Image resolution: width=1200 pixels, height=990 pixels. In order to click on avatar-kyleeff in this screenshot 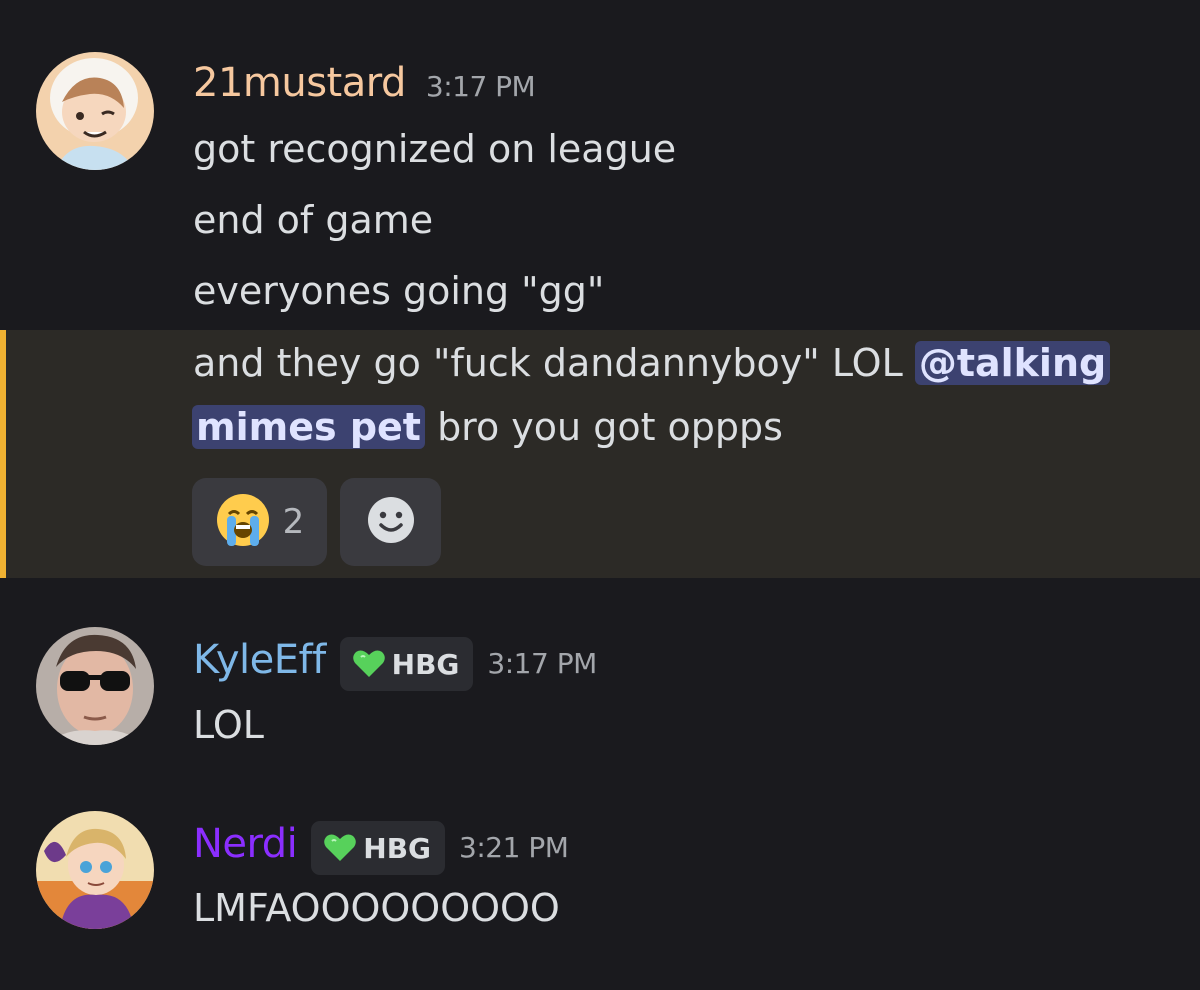, I will do `click(95, 686)`.